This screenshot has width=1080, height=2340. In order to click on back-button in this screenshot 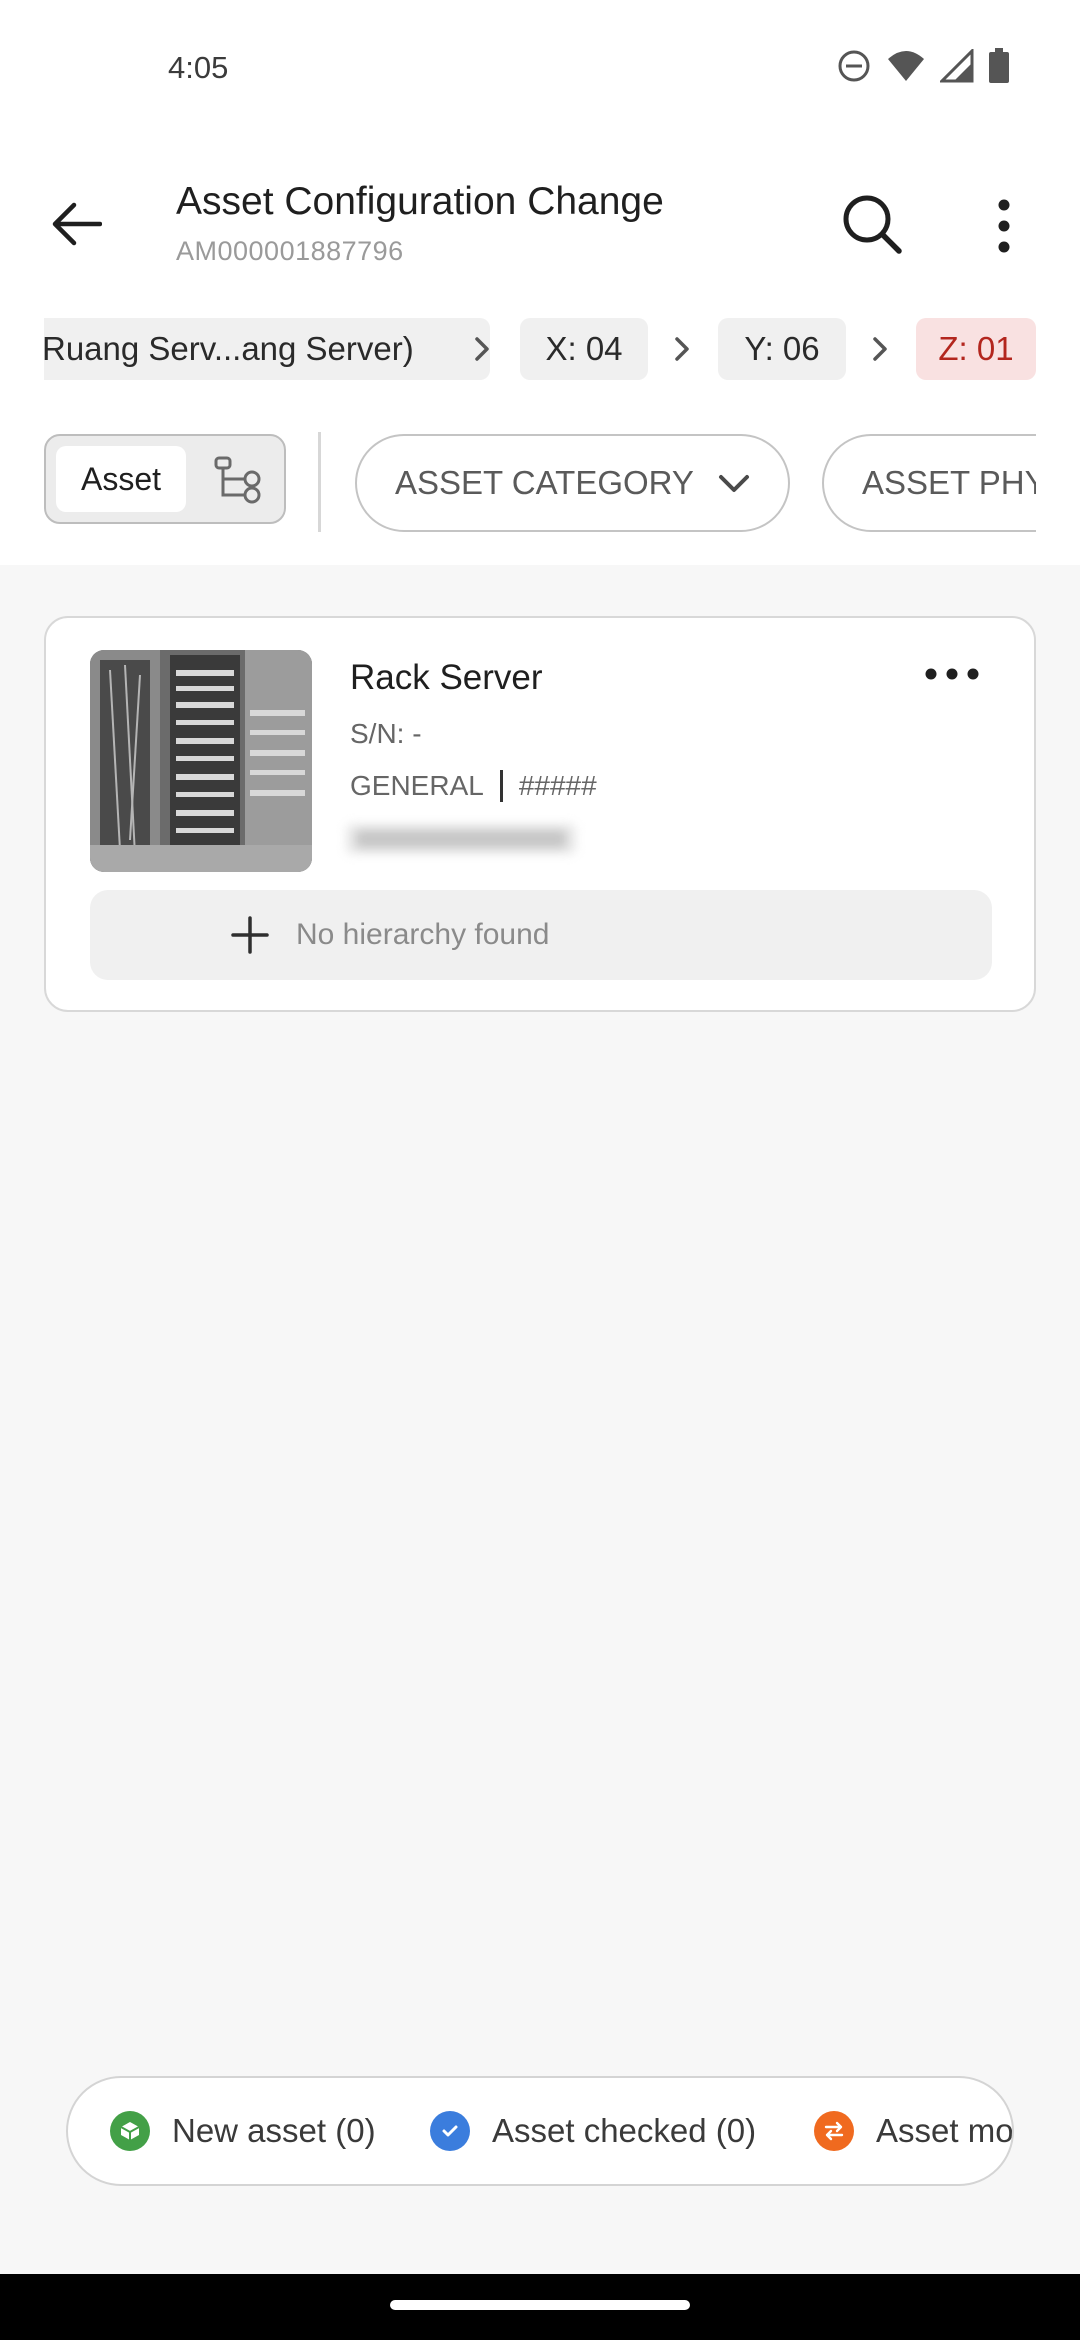, I will do `click(76, 224)`.